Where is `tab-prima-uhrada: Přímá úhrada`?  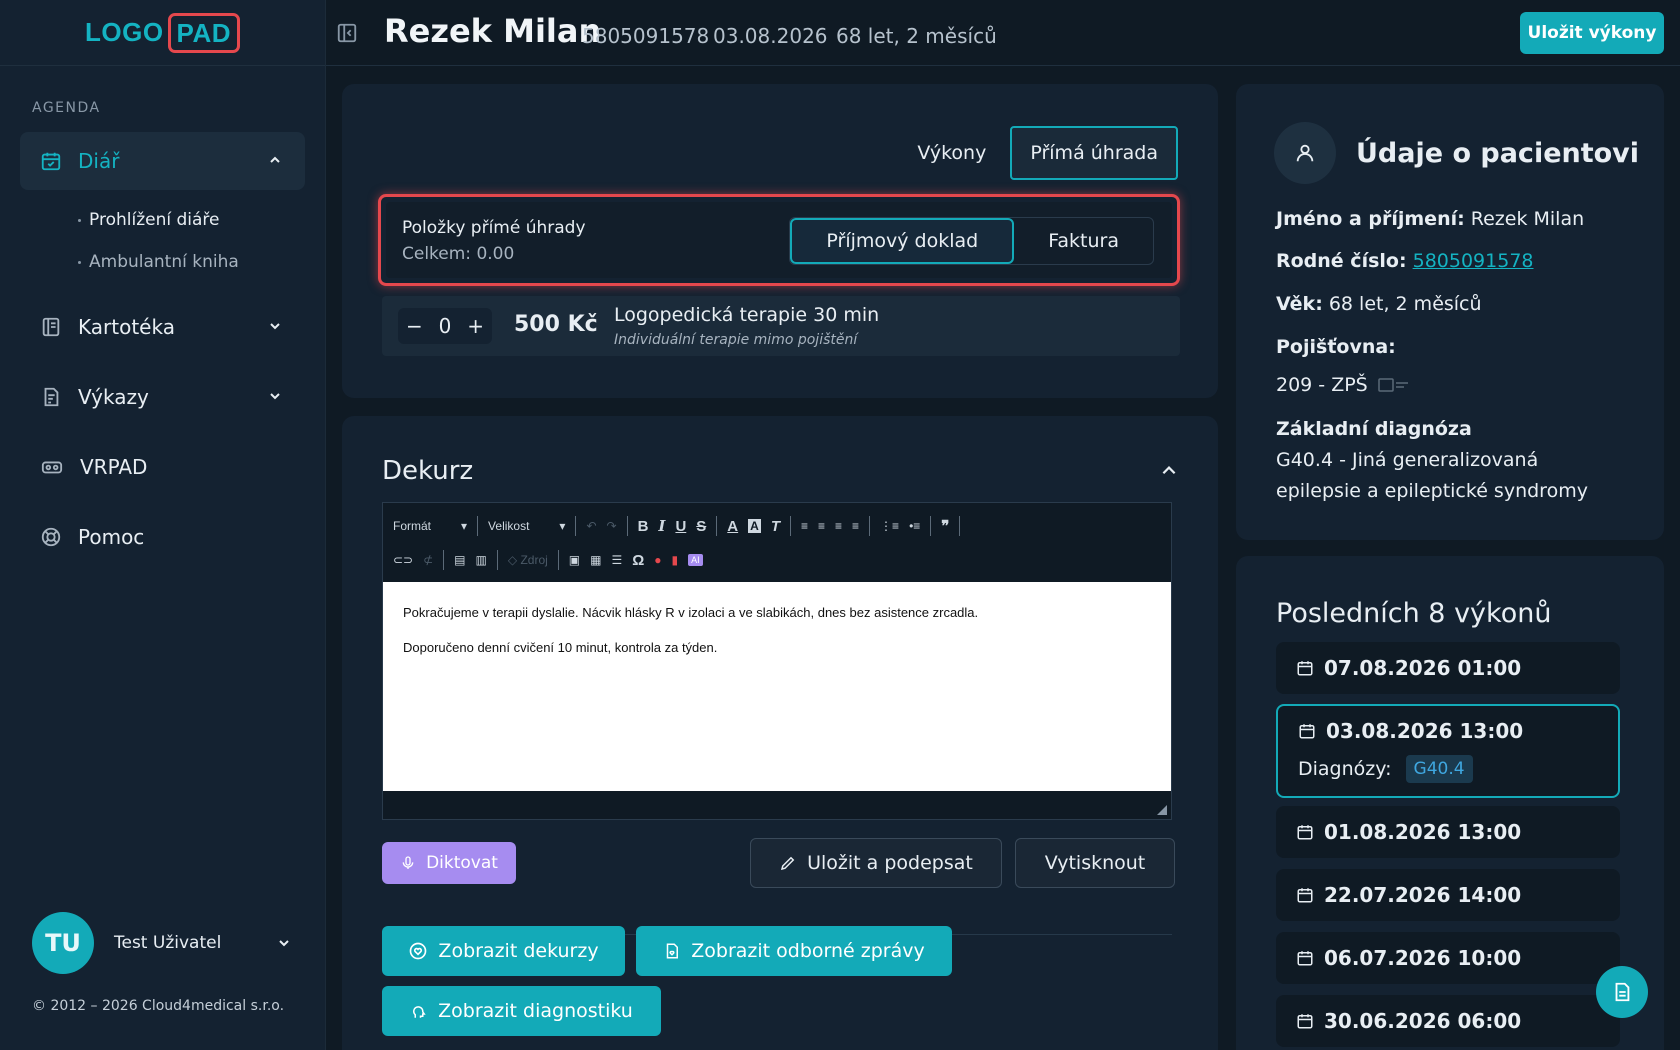 tab-prima-uhrada: Přímá úhrada is located at coordinates (1094, 153).